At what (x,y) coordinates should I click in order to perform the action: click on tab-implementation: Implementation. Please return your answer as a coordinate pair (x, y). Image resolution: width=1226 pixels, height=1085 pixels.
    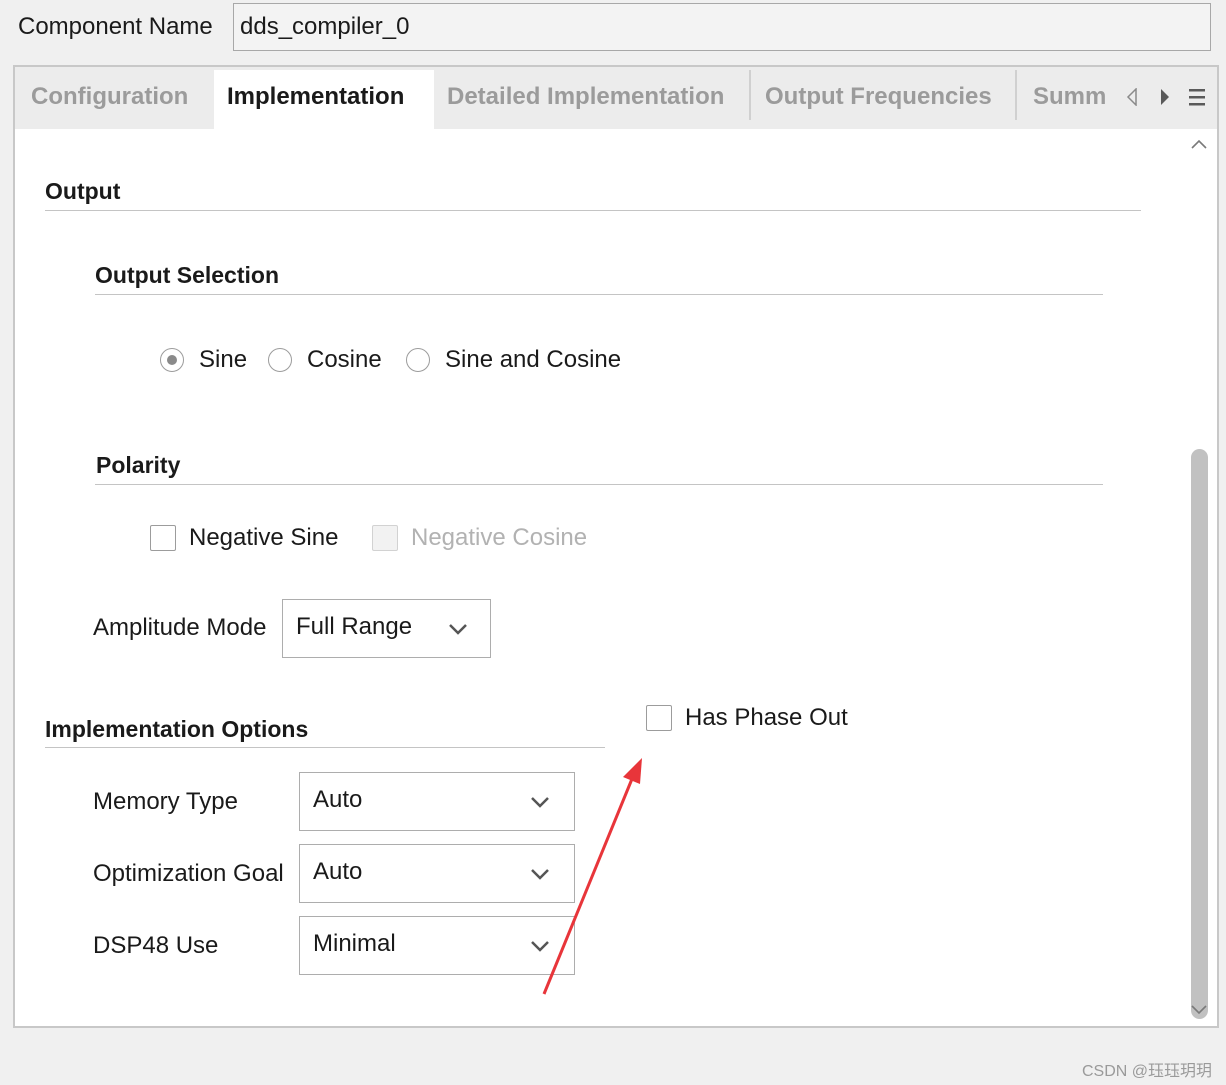
    Looking at the image, I should click on (315, 97).